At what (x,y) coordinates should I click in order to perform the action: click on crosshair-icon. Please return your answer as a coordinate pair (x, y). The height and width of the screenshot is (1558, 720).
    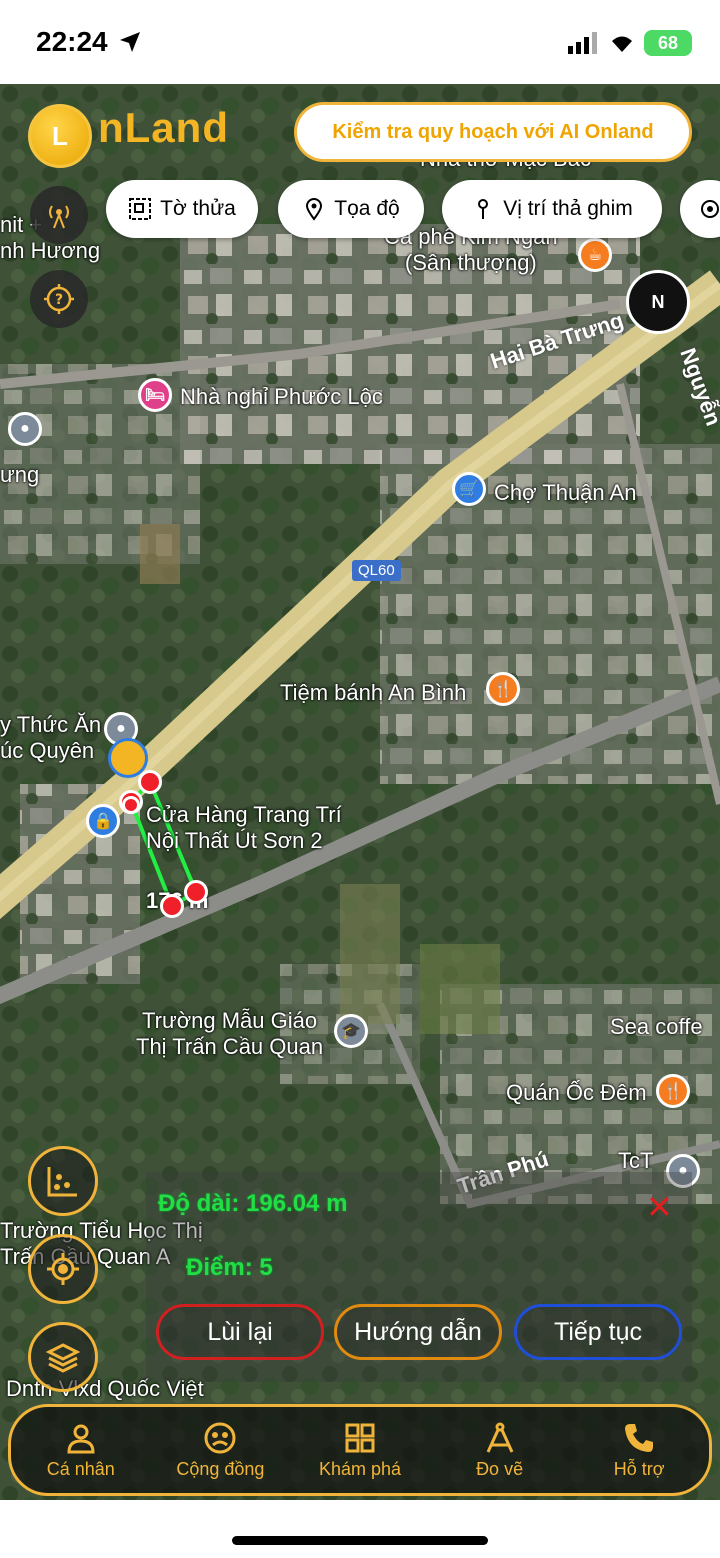
    Looking at the image, I should click on (63, 1269).